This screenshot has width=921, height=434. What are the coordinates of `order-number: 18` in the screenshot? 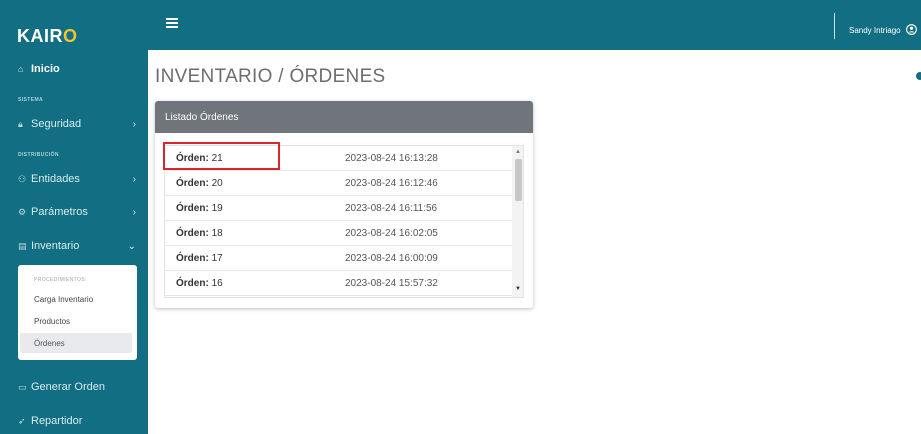 It's located at (217, 233).